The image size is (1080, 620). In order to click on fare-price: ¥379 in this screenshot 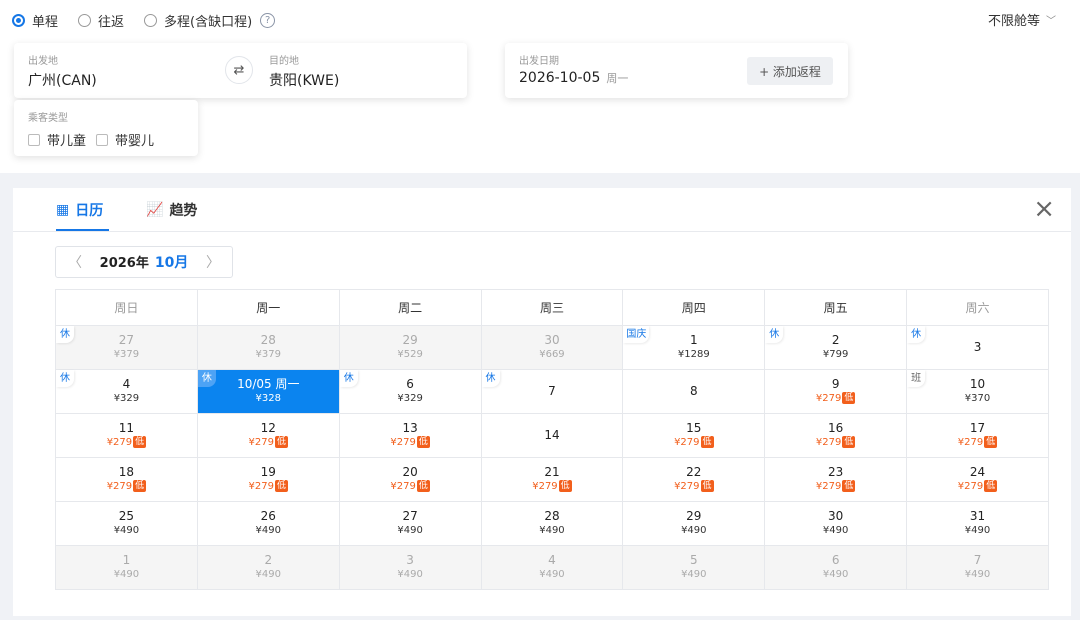, I will do `click(126, 354)`.